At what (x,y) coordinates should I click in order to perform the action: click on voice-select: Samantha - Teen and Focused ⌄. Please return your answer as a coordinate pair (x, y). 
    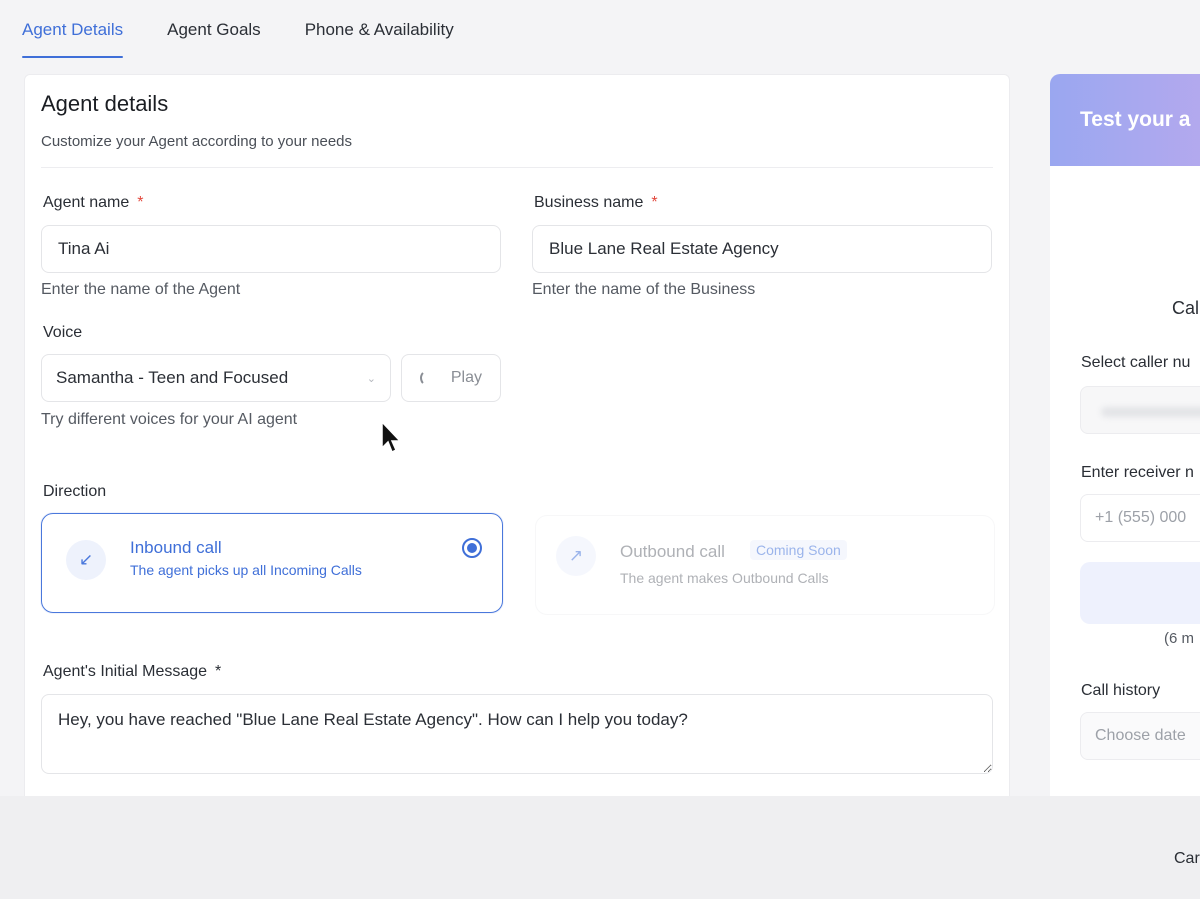
    Looking at the image, I should click on (216, 378).